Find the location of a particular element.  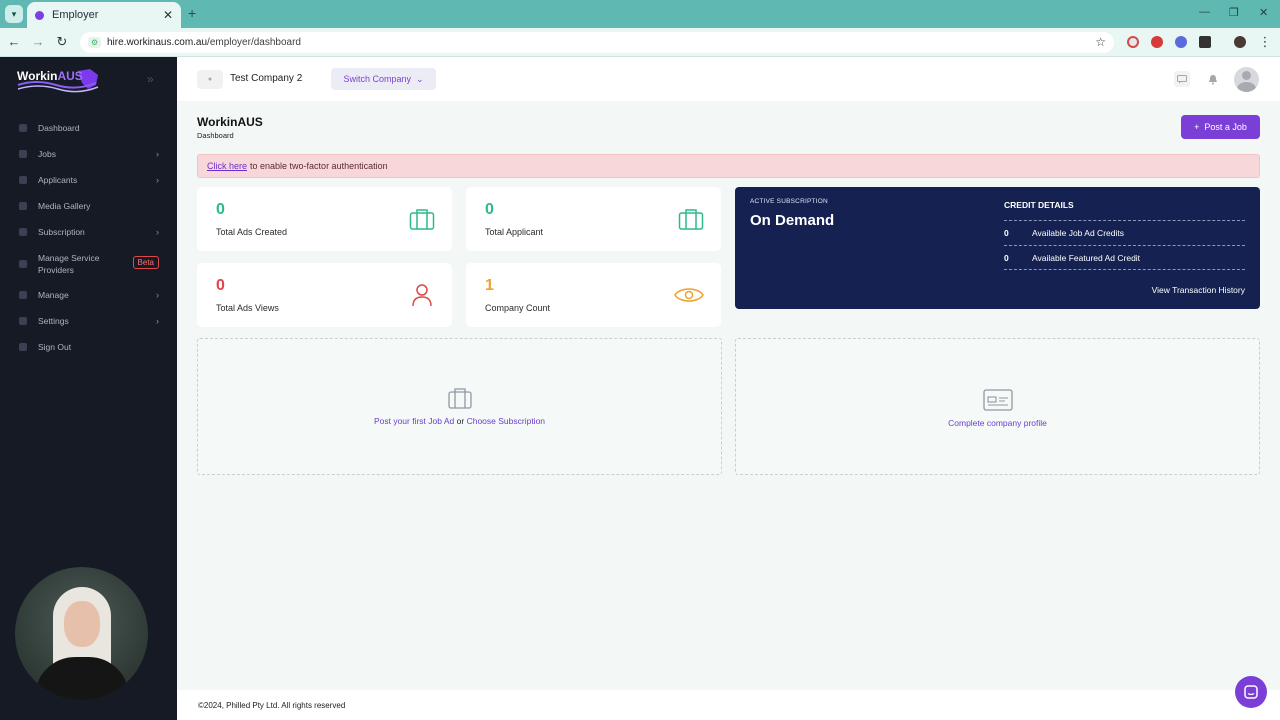

browser-tab-employer: Employer ✕ is located at coordinates (104, 15).